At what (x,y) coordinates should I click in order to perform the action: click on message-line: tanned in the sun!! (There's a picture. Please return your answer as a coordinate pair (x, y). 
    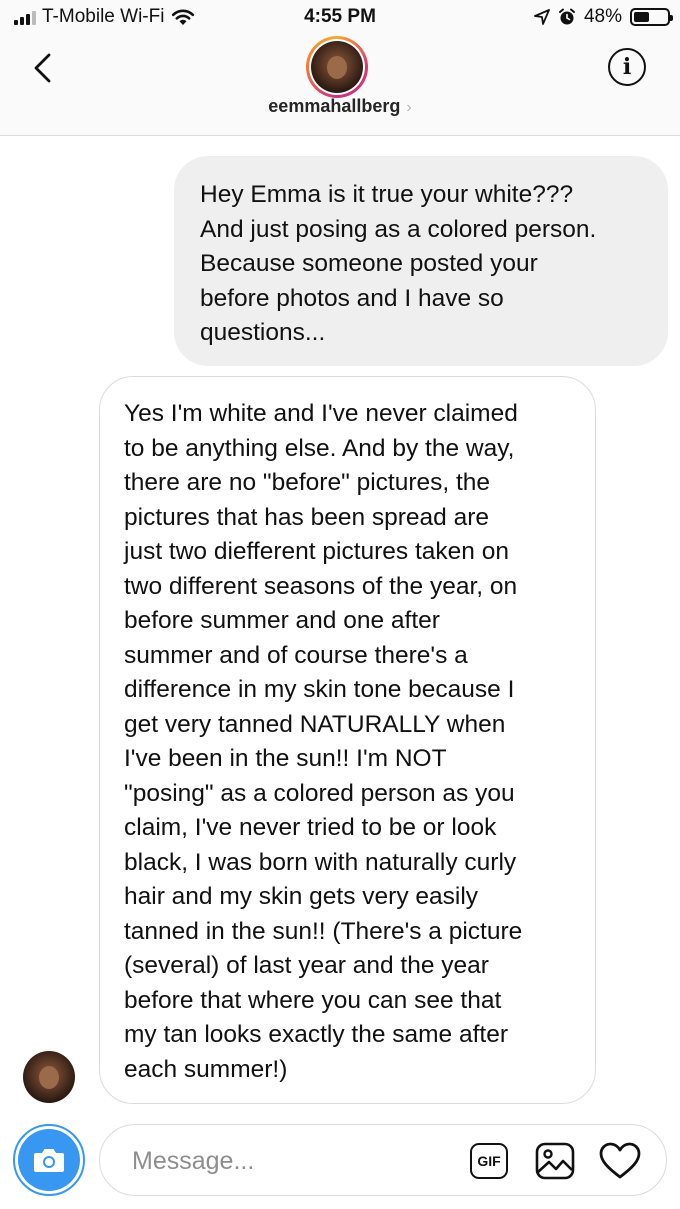
    Looking at the image, I should click on (323, 931).